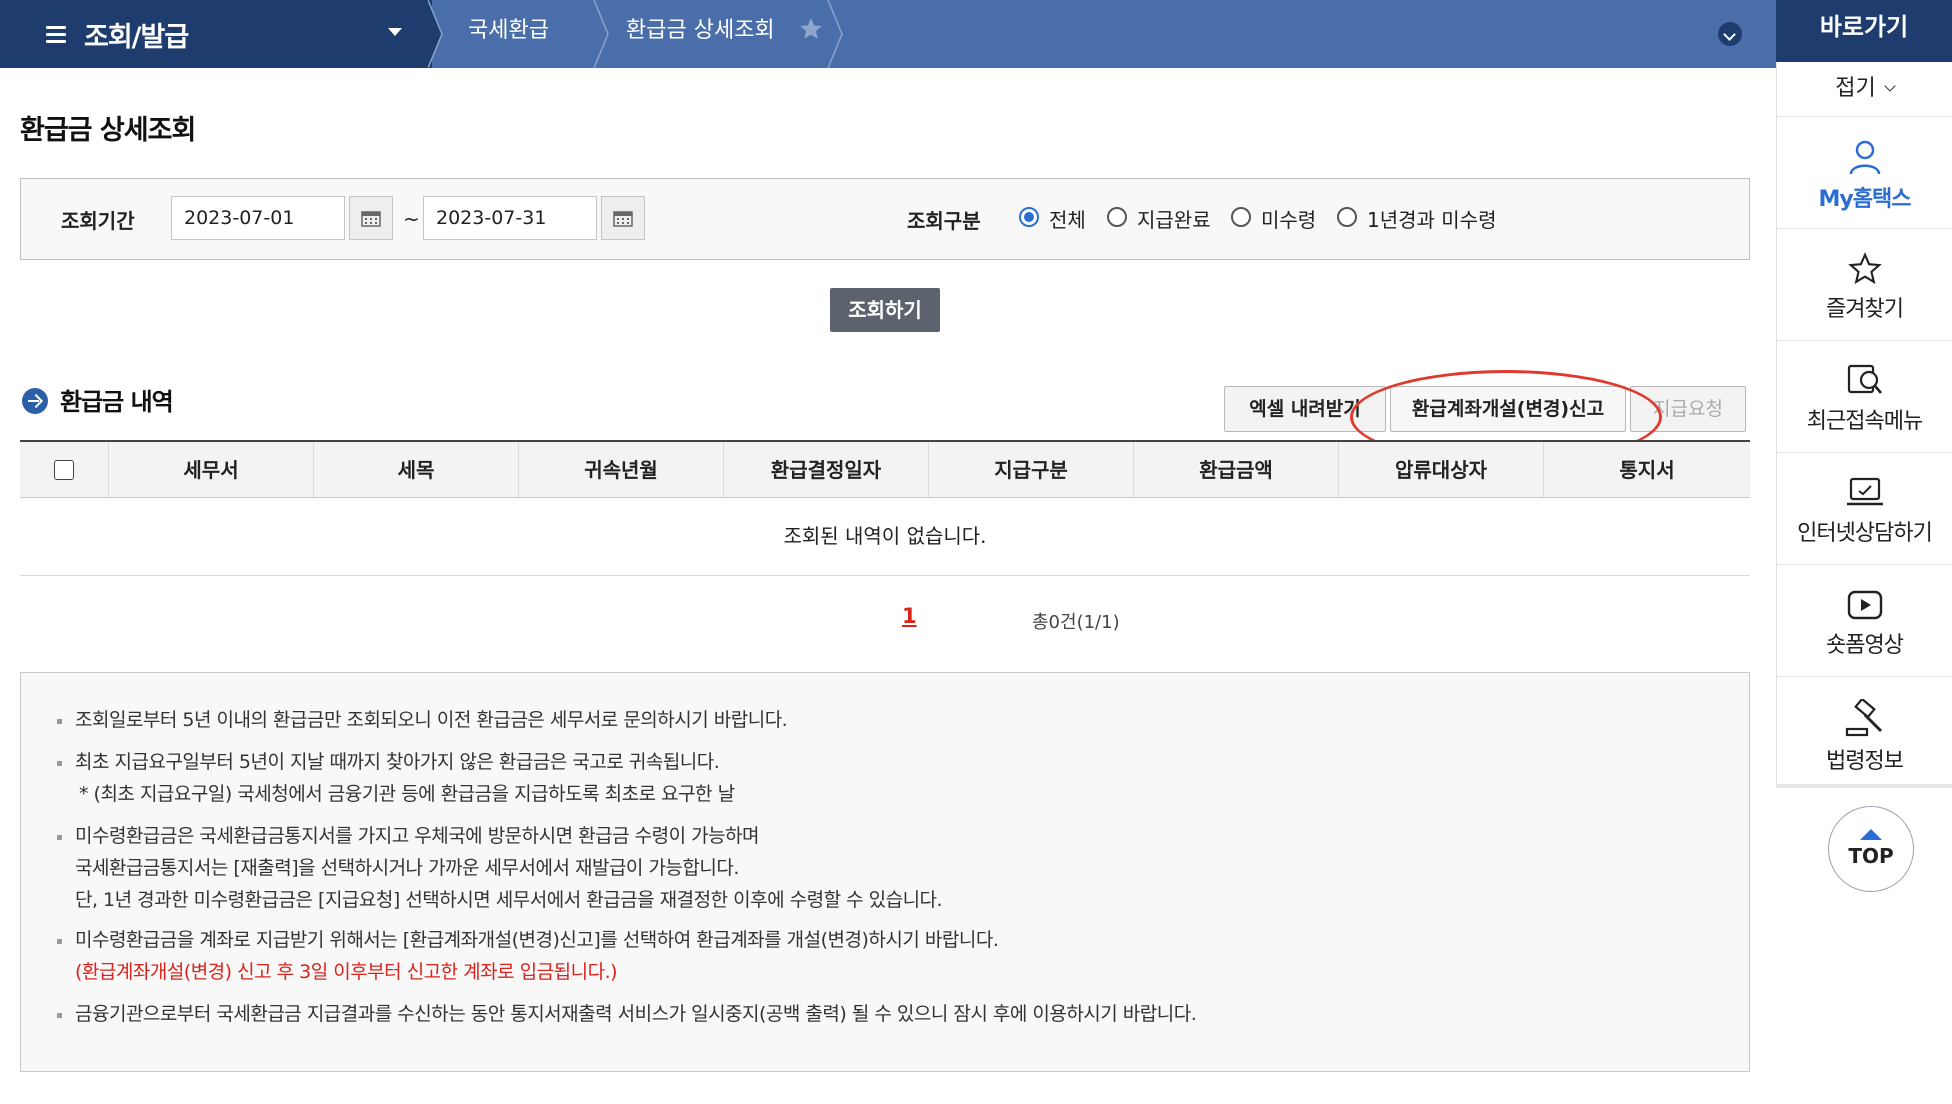 The width and height of the screenshot is (1952, 1104). I want to click on section-title: 환급금 내역, so click(117, 402).